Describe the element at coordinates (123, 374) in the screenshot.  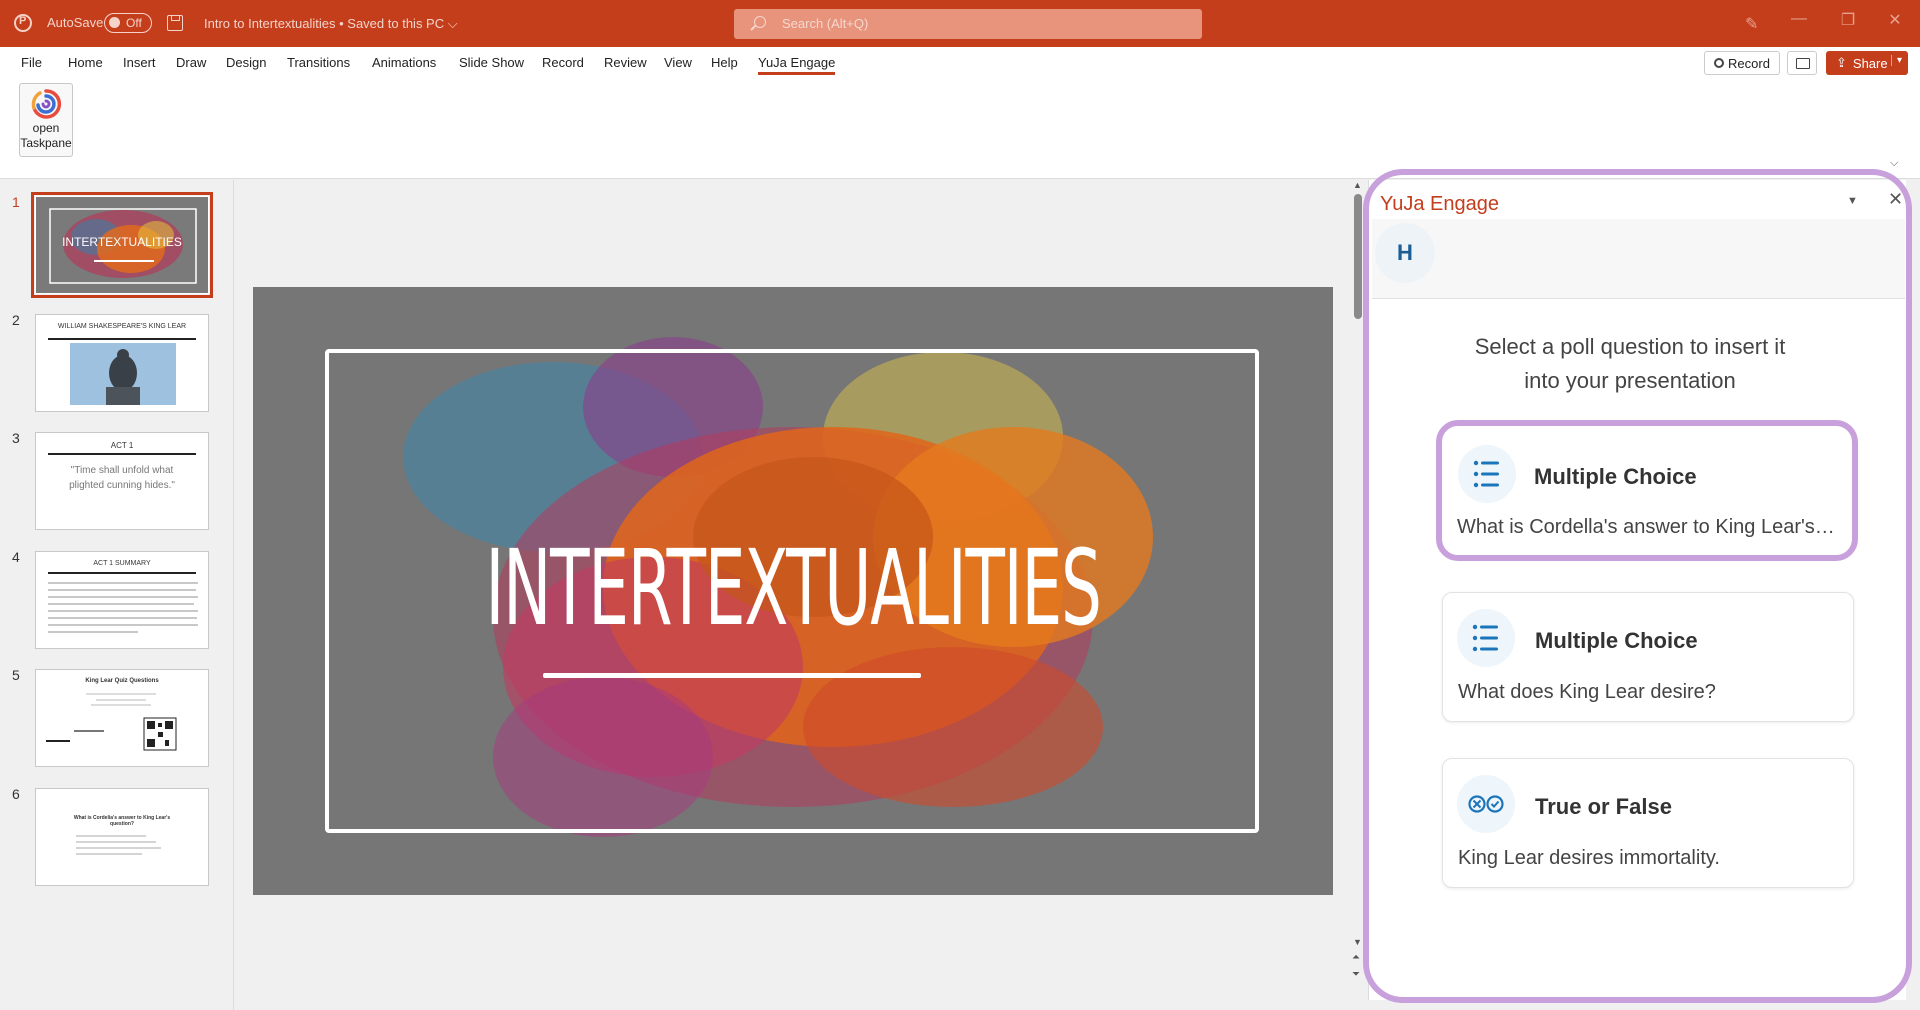
I see `thumb-2-statue-image` at that location.